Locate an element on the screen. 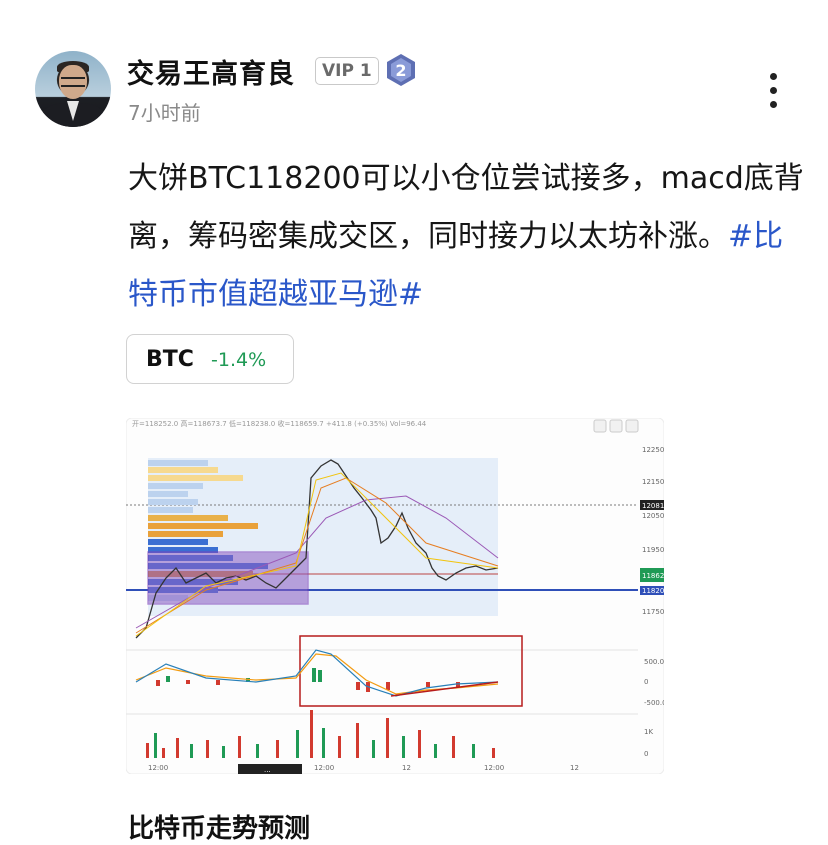 This screenshot has height=845, width=828. post-time: 7小时前 is located at coordinates (164, 113).